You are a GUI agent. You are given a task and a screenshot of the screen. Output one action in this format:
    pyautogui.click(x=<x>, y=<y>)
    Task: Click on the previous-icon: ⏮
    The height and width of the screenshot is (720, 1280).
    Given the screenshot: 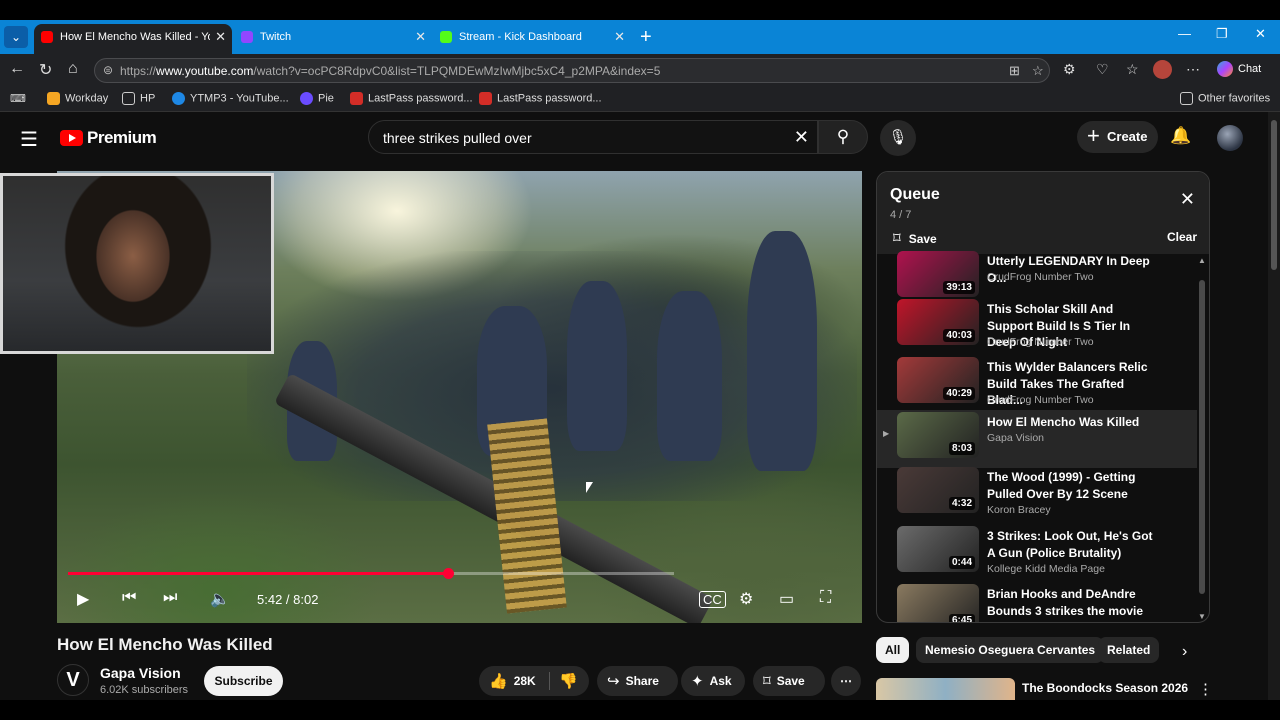 What is the action you would take?
    pyautogui.click(x=129, y=598)
    